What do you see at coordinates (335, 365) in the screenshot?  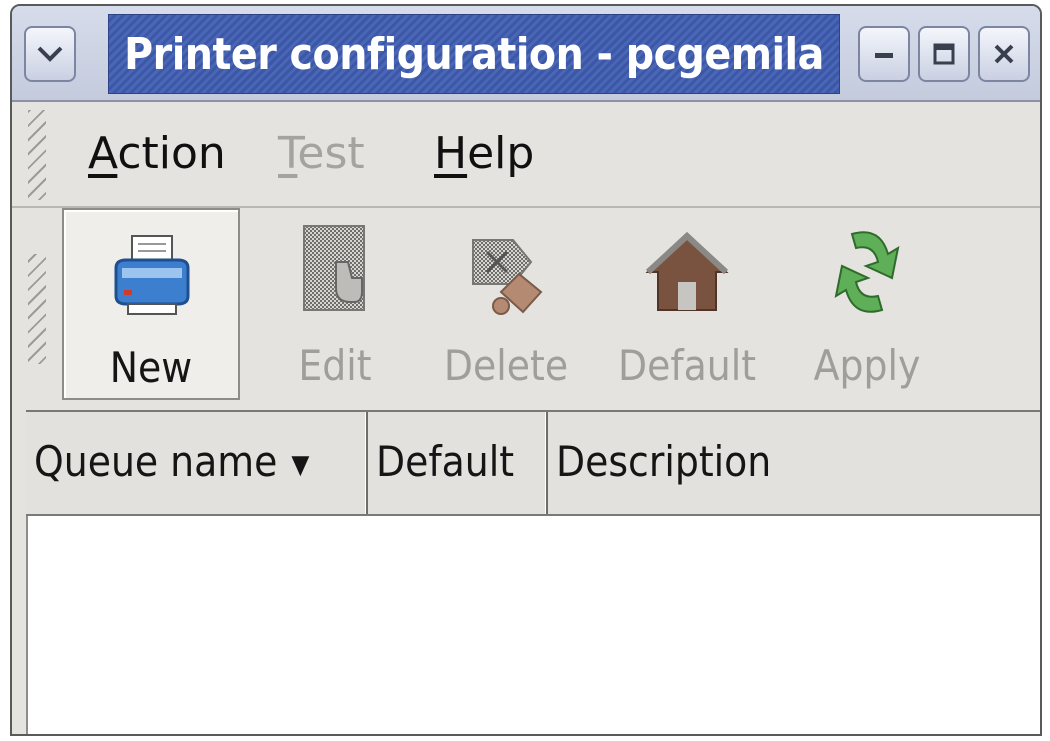 I see `edit-button-label: Edit` at bounding box center [335, 365].